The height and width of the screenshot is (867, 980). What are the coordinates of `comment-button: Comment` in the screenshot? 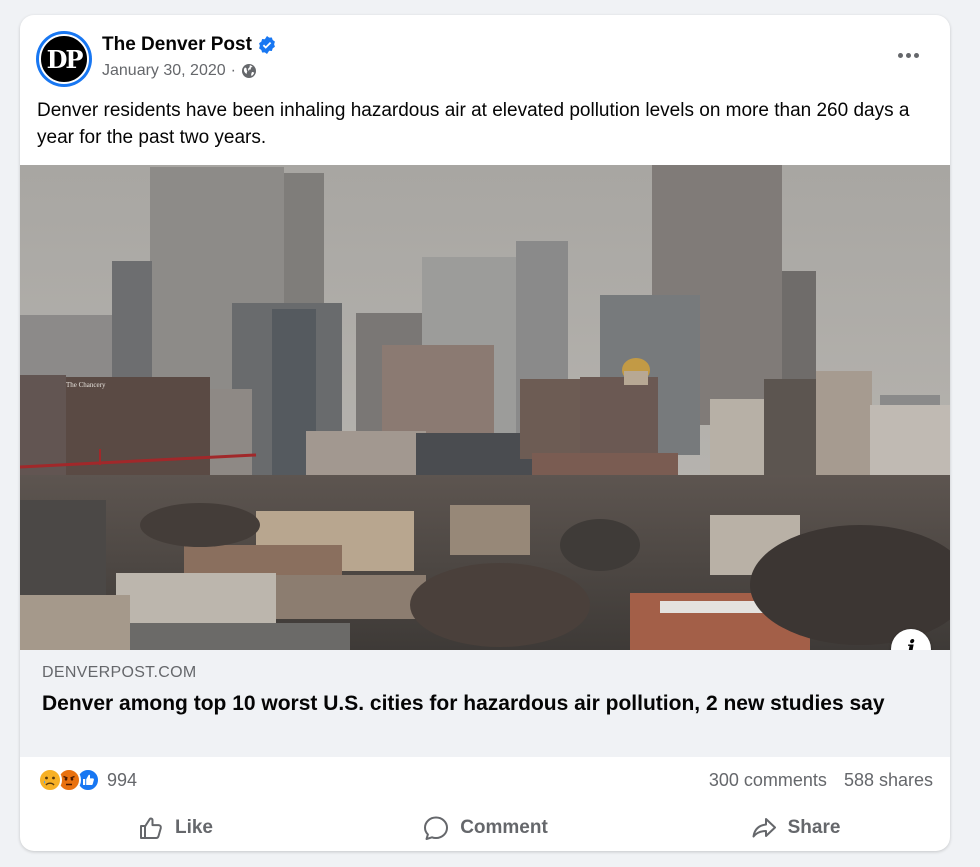 It's located at (485, 828).